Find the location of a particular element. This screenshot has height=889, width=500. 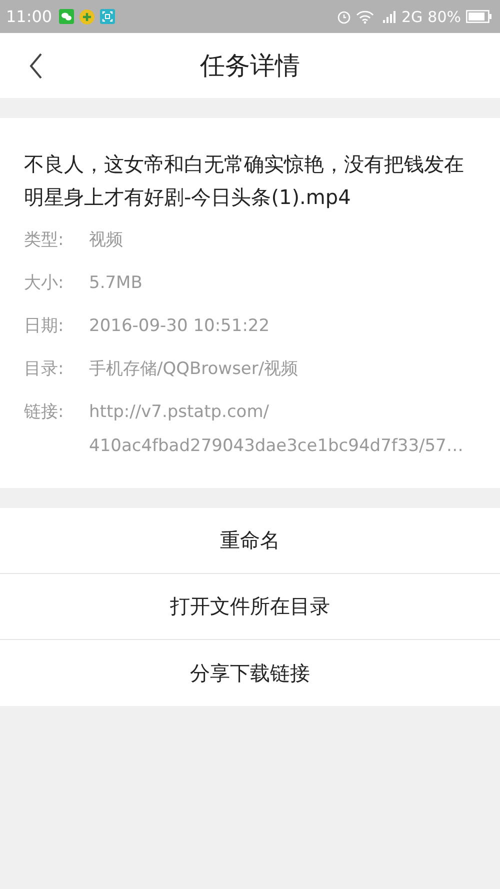

file-name: 不良人，这女帝和白无常确实惊艳，没有把钱发在明星身上才有好剧-今日头条(1).mp4 is located at coordinates (244, 181).